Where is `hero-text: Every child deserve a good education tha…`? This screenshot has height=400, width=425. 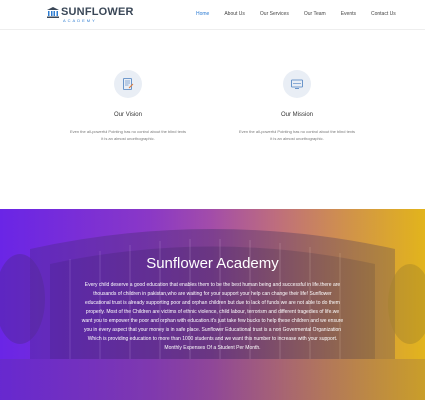 hero-text: Every child deserve a good education tha… is located at coordinates (212, 316).